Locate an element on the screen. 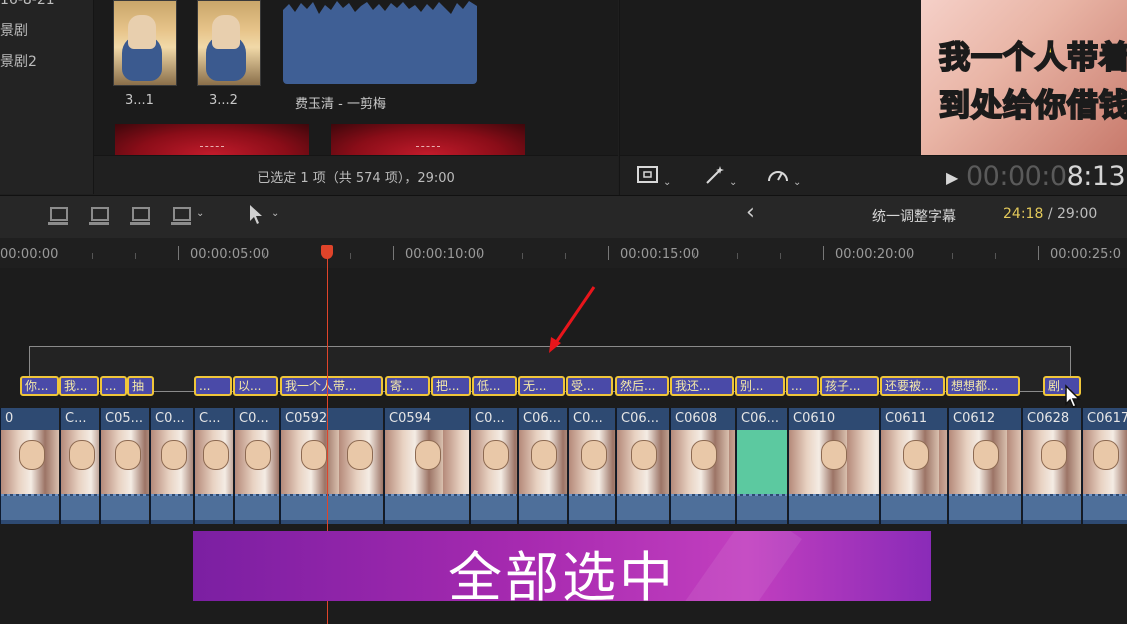  video-clip: C0611 is located at coordinates (913, 466).